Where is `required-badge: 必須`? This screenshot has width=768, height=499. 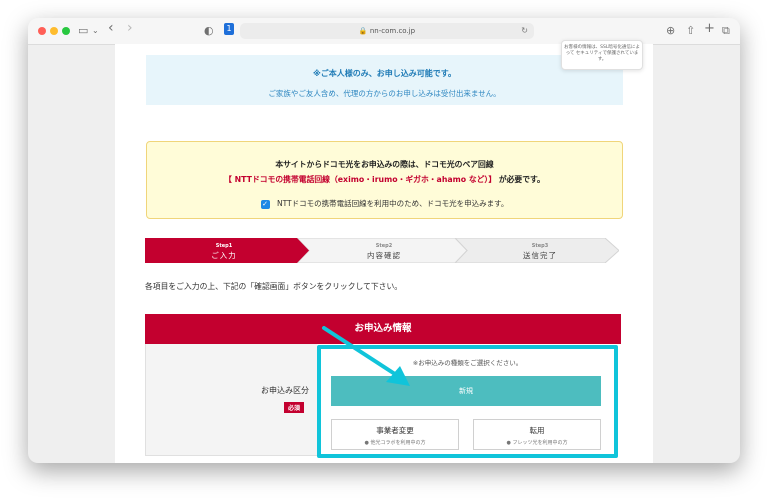
required-badge: 必須 is located at coordinates (293, 407).